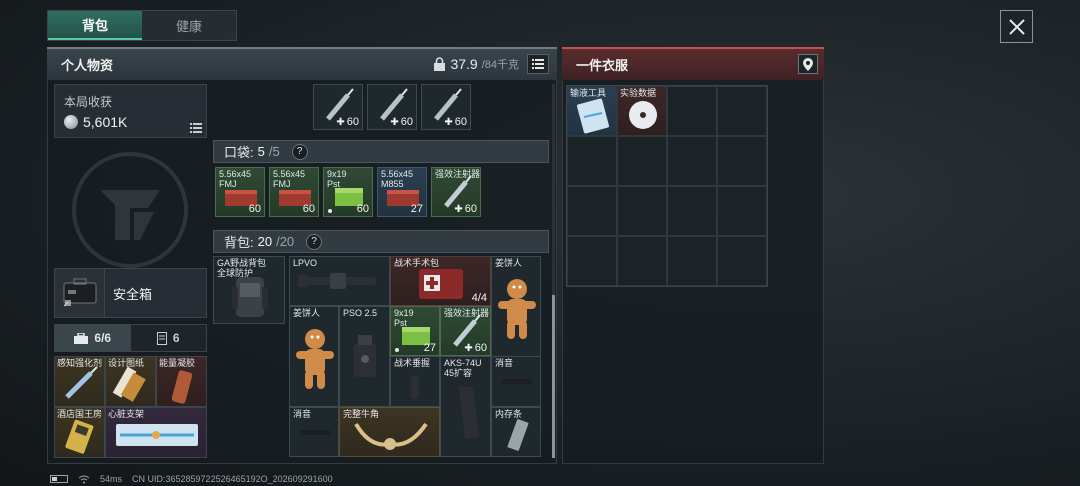  I want to click on briefcase-icon, so click(81, 338).